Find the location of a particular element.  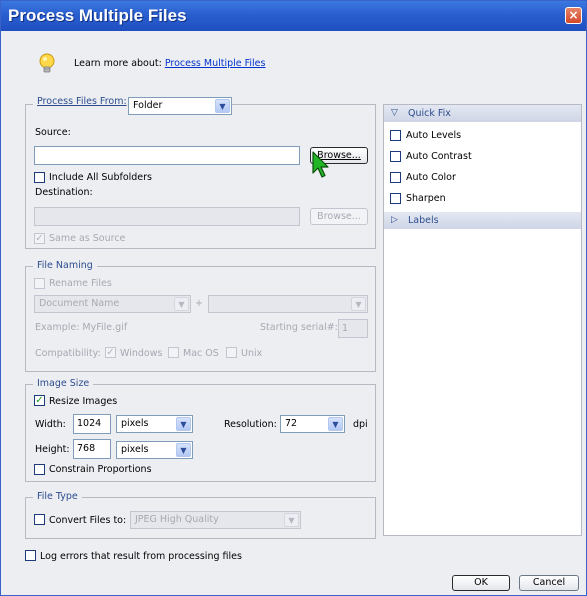

cancel-button: Cancel is located at coordinates (549, 583).